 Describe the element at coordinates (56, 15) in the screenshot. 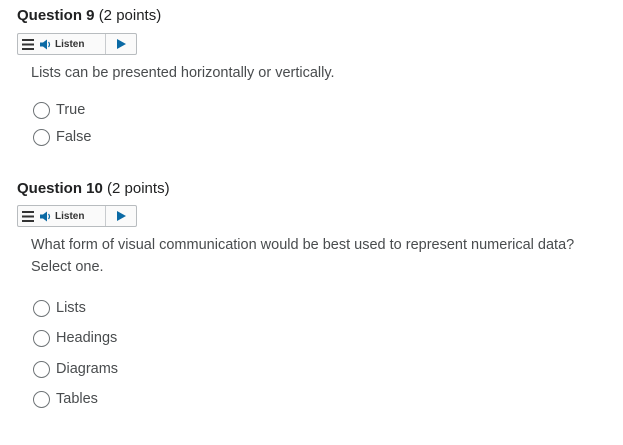

I see `question-number: Question 9` at that location.